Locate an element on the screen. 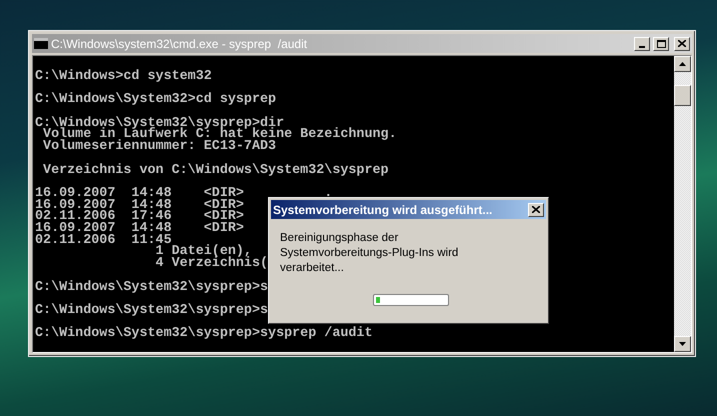 This screenshot has height=416, width=717. up-arrow-icon is located at coordinates (682, 64).